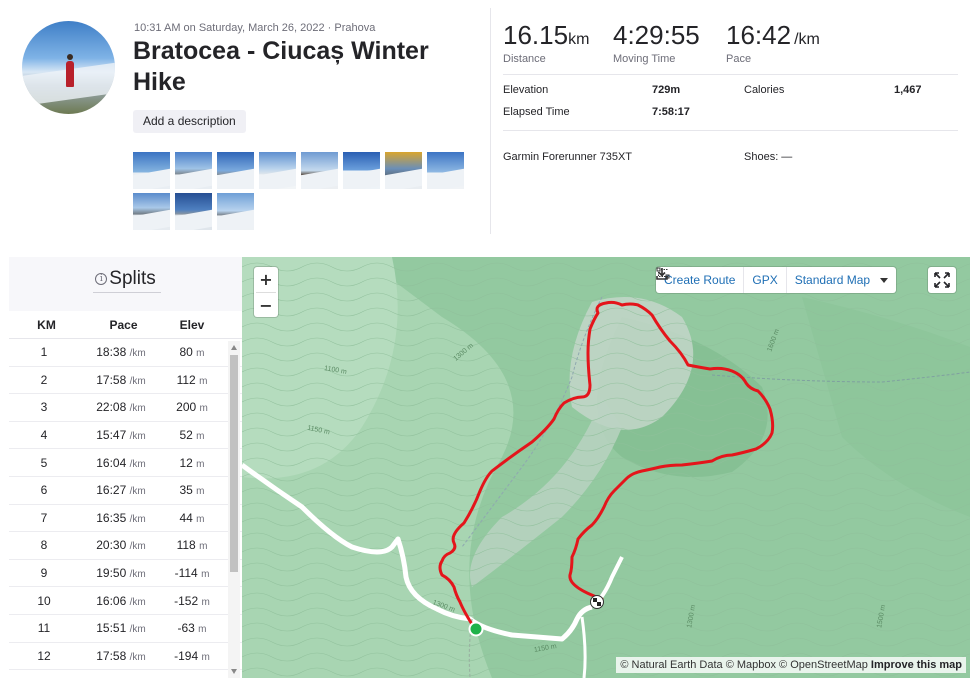 Image resolution: width=973 pixels, height=678 pixels. I want to click on split-row: 5 16:04 /km 12 m, so click(125, 463).